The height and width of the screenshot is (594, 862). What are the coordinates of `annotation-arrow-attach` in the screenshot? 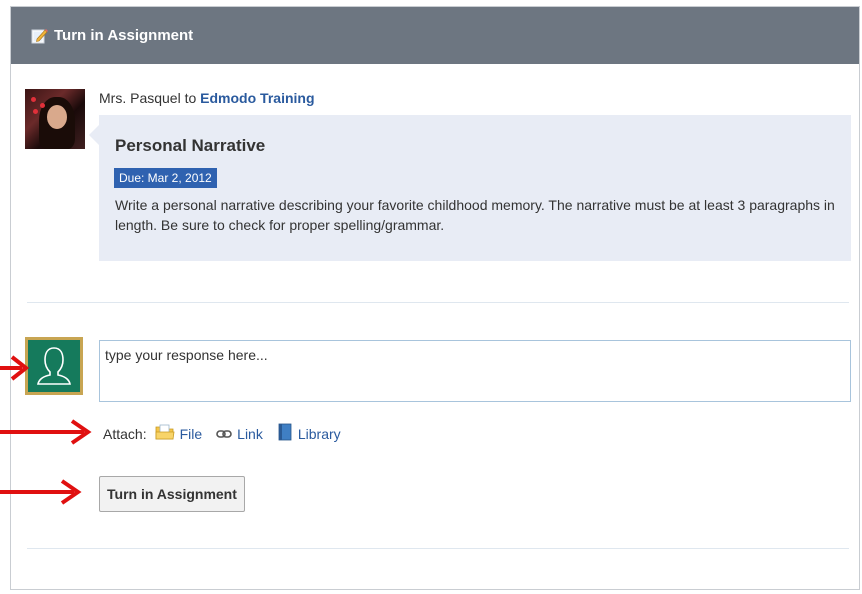 It's located at (46, 432).